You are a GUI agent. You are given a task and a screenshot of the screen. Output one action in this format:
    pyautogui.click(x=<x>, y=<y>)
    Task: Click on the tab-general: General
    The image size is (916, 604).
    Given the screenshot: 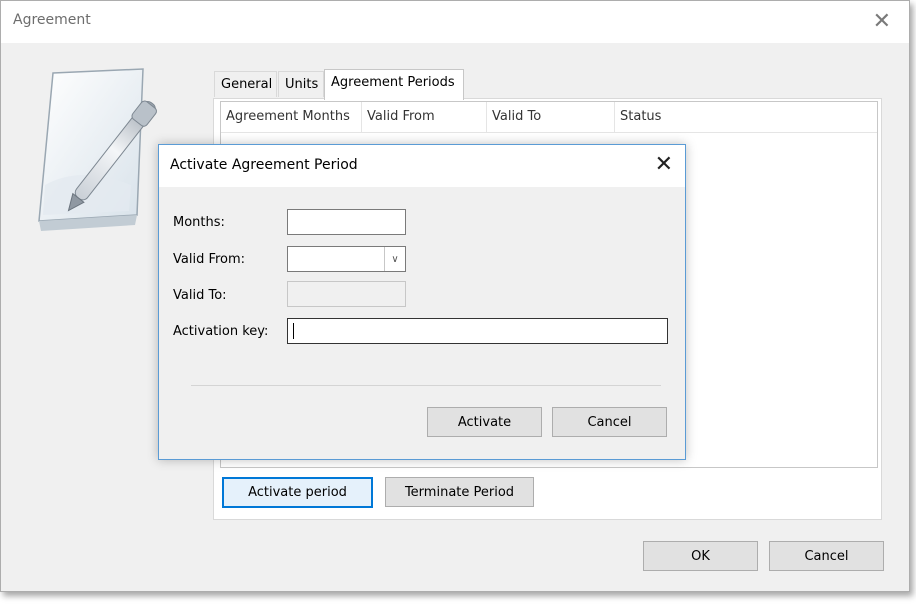 What is the action you would take?
    pyautogui.click(x=245, y=84)
    